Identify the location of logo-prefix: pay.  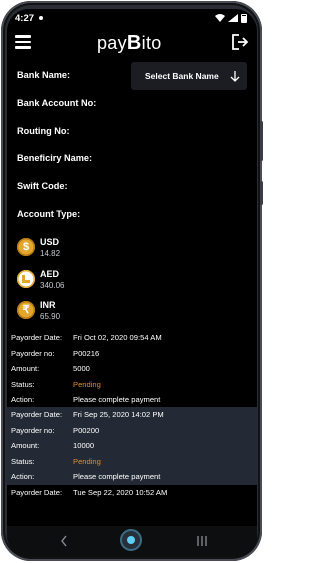
(112, 43).